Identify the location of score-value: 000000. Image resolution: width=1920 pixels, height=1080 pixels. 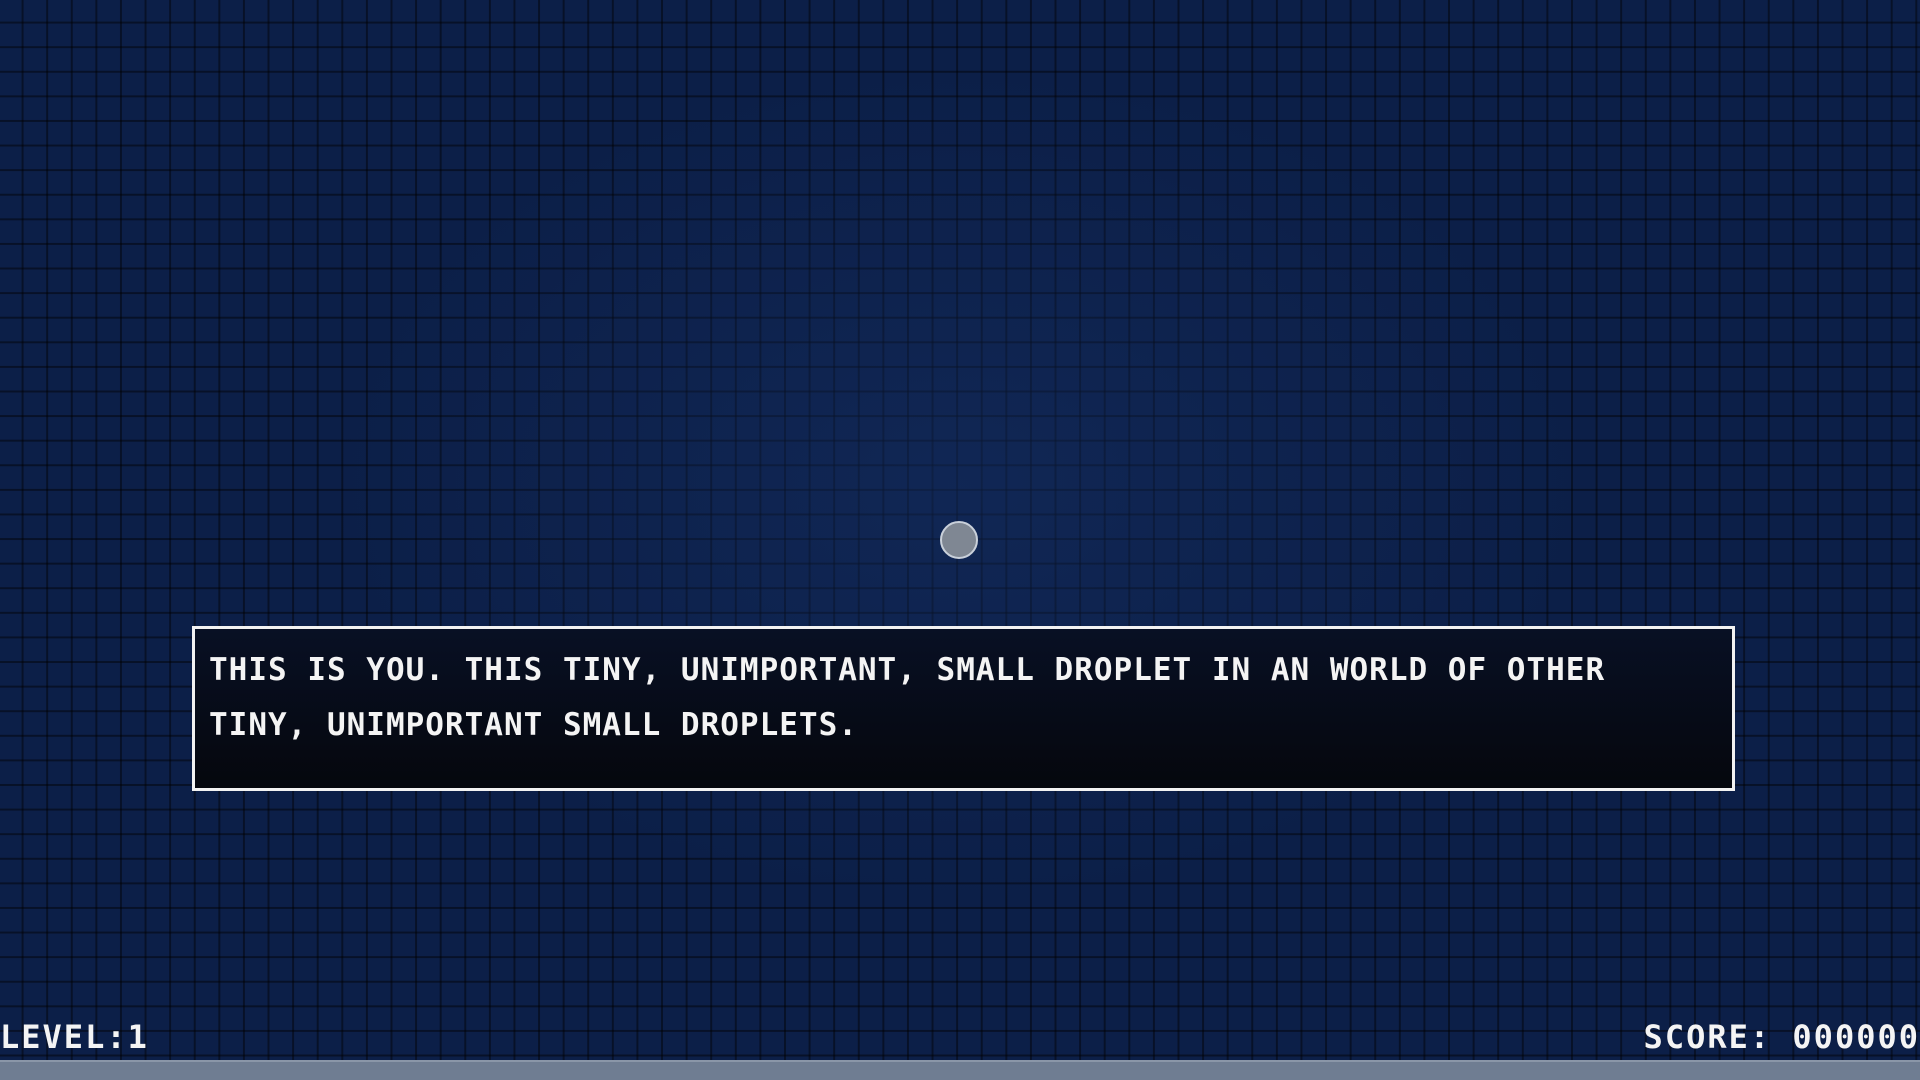
(1856, 1037).